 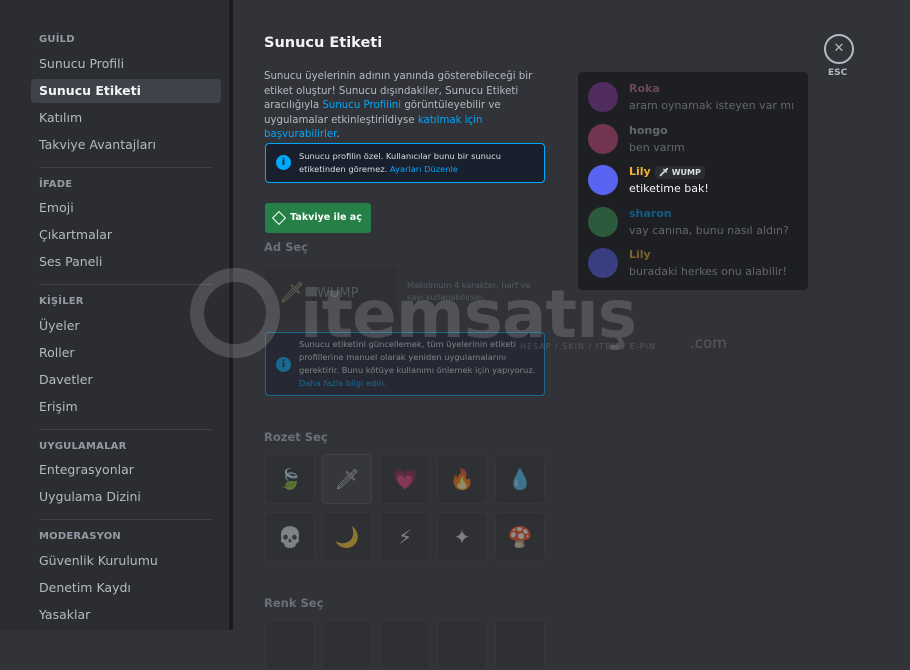 I want to click on server-tag-text: WUMP, so click(x=686, y=172).